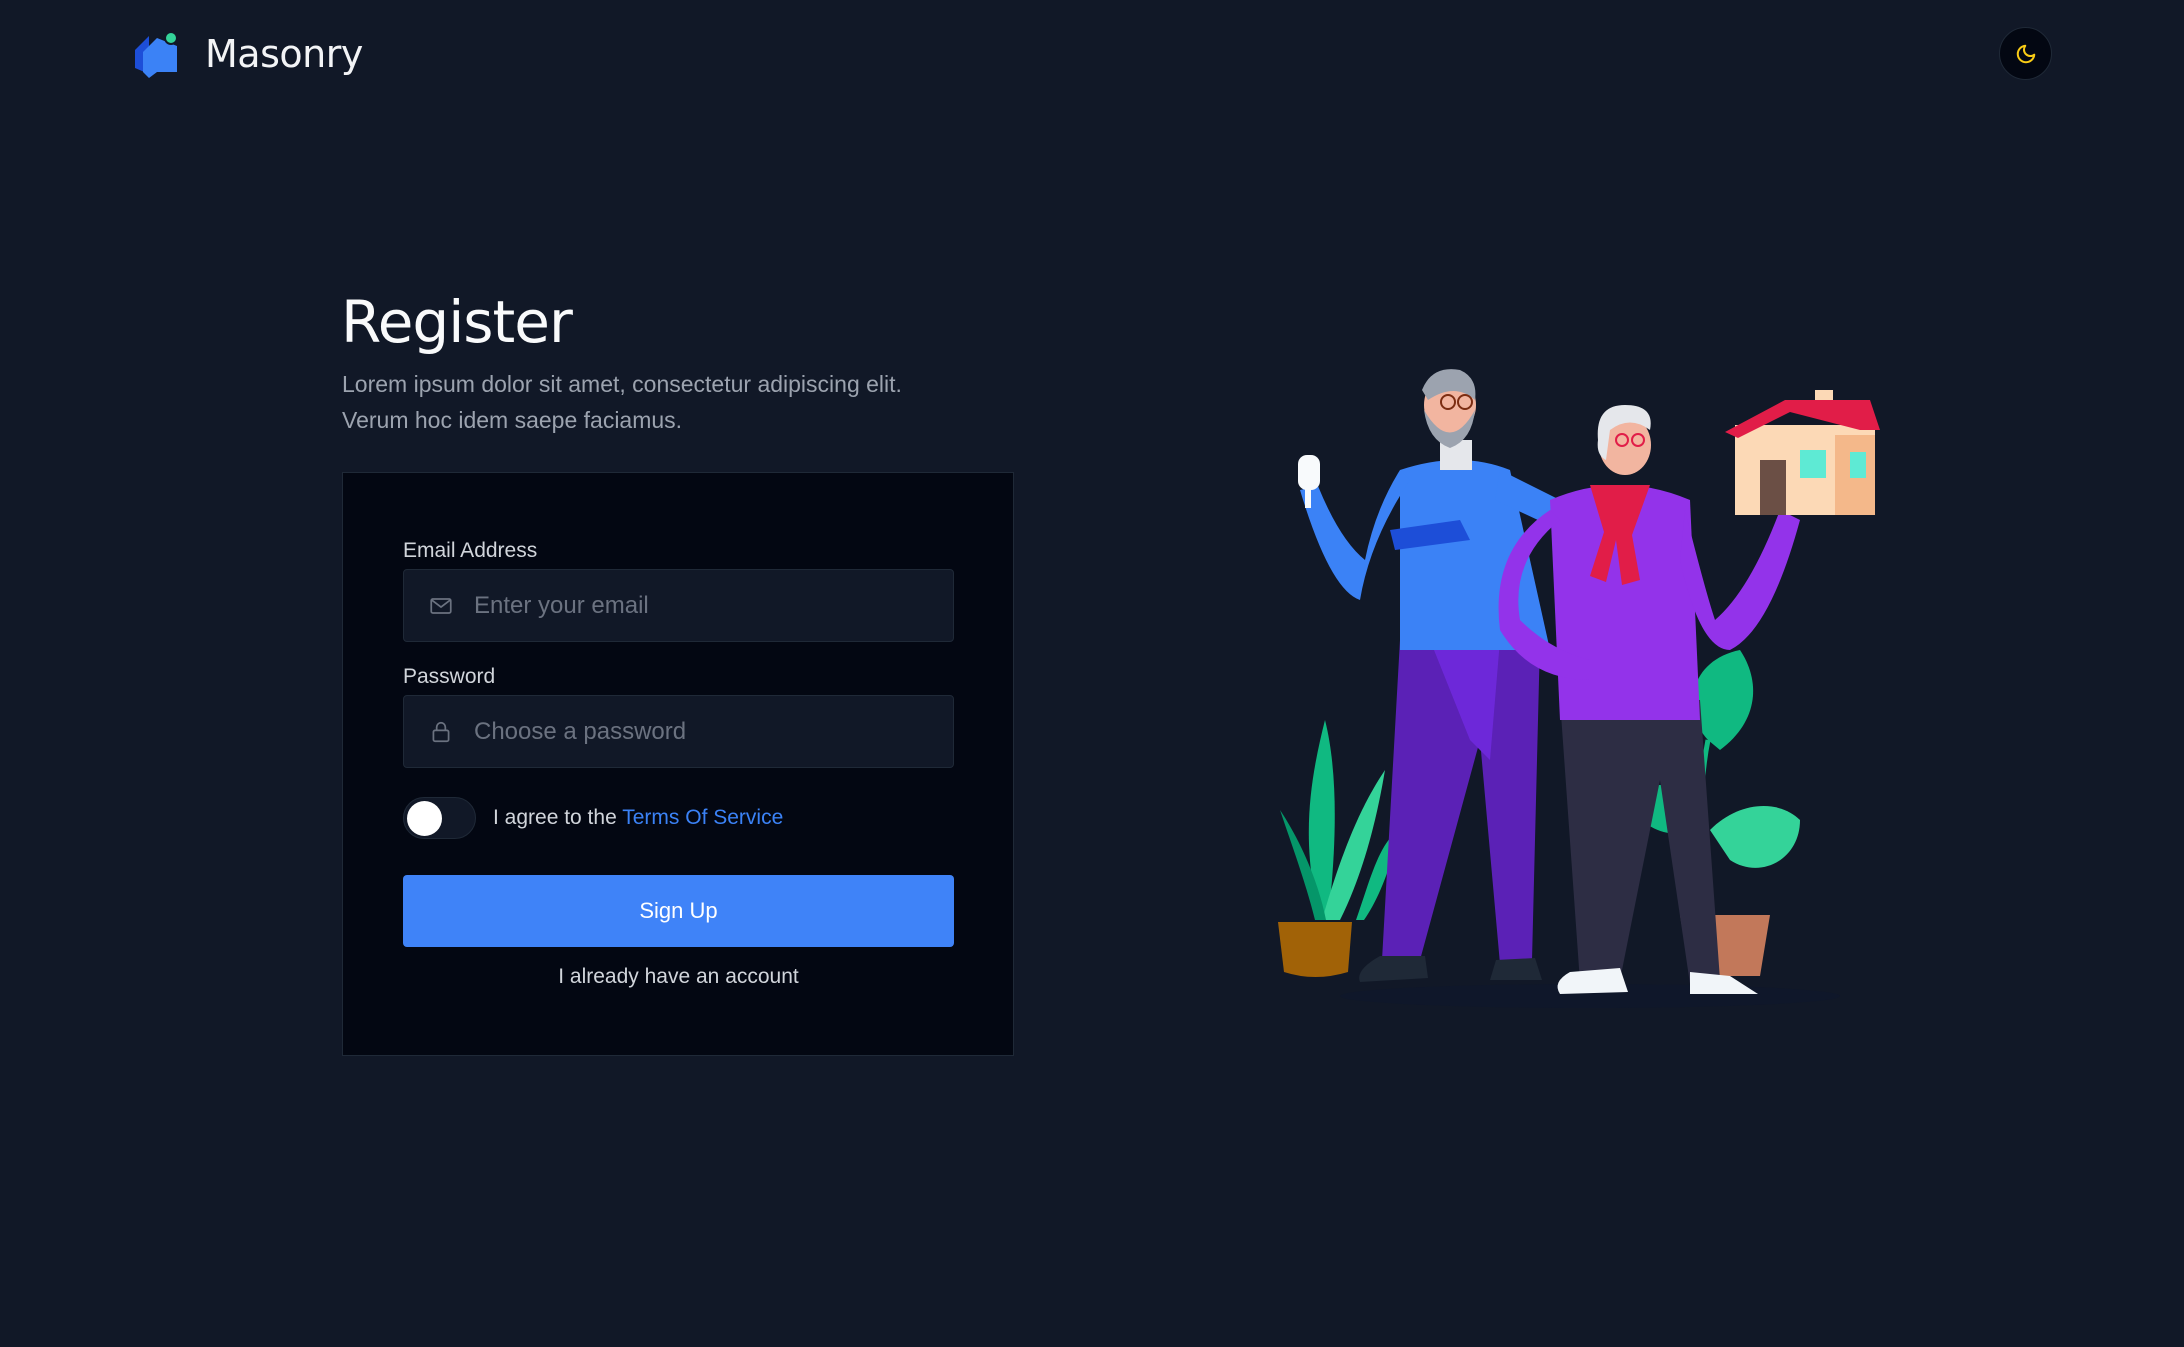 This screenshot has height=1347, width=2184. Describe the element at coordinates (713, 605) in the screenshot. I see `email-input` at that location.